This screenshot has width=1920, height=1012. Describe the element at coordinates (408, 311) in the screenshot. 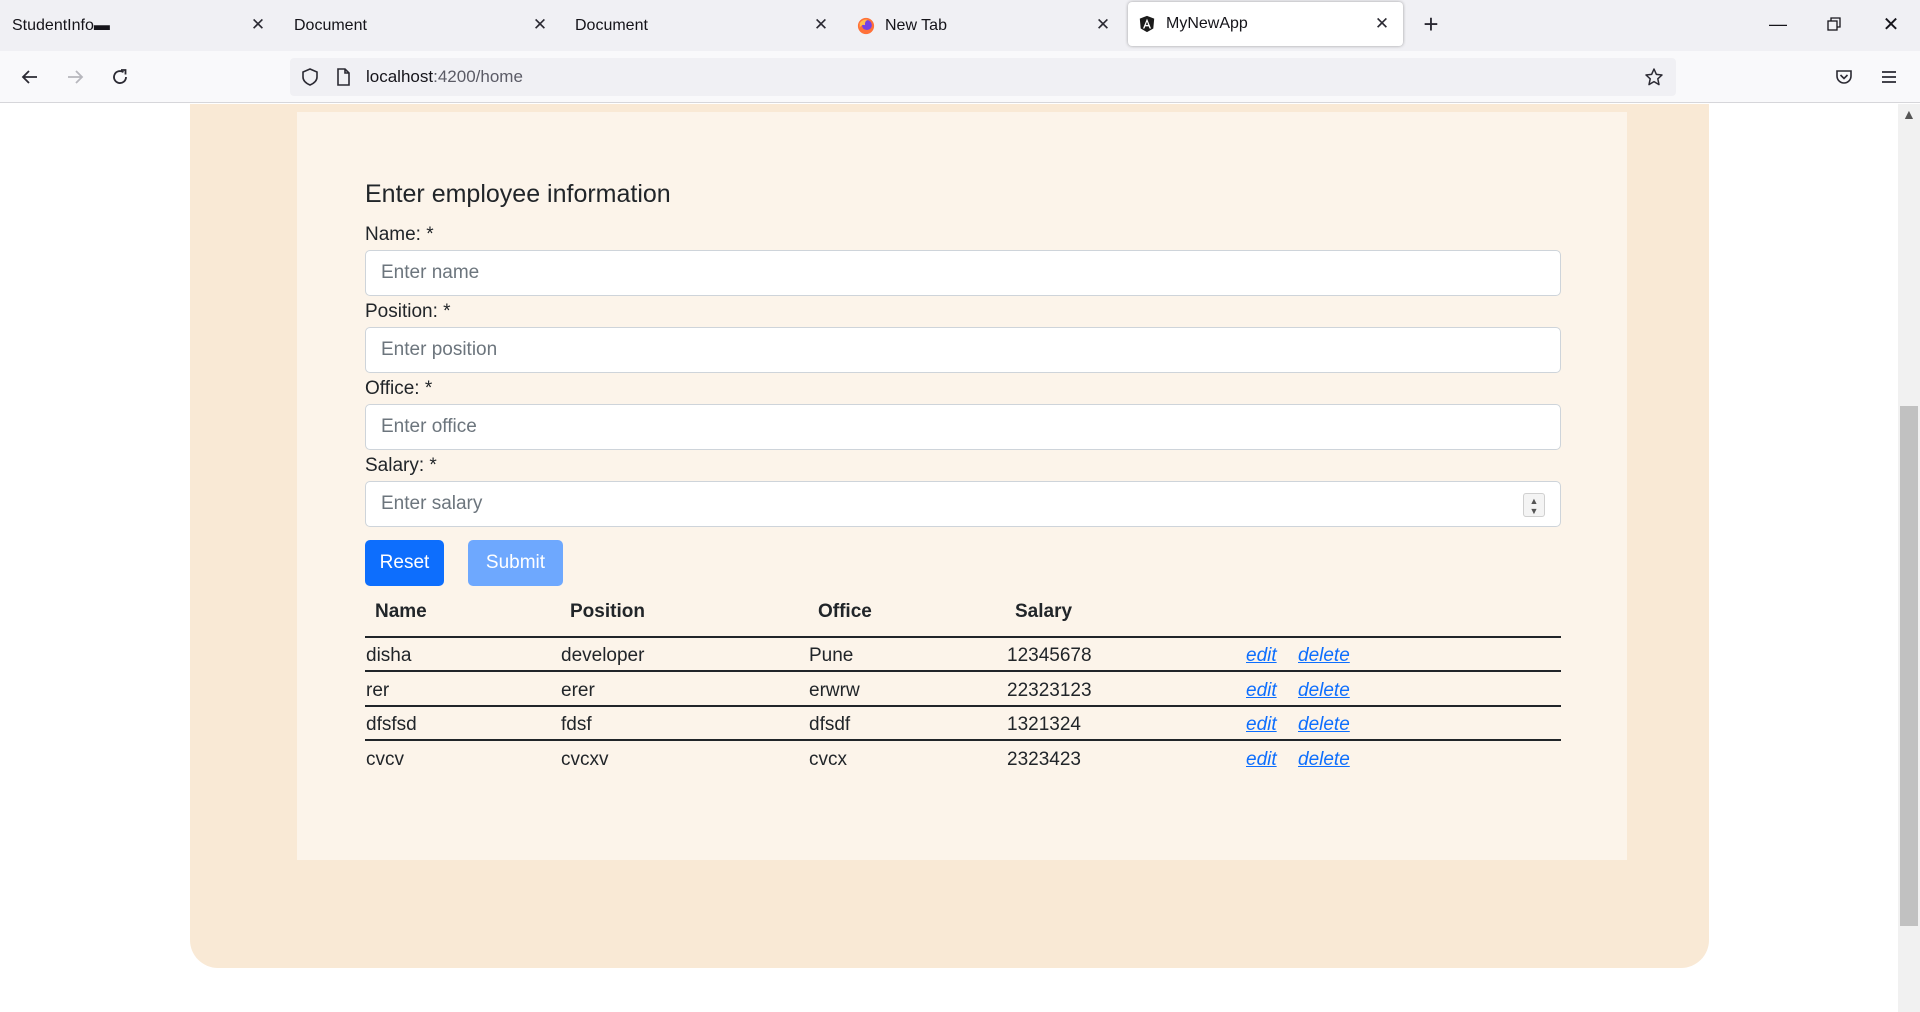

I see `position-label: Position: *` at that location.